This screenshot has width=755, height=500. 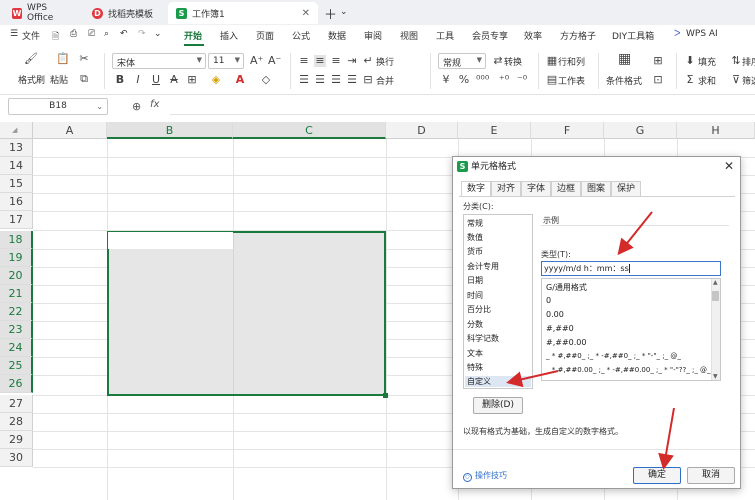 I want to click on column-header-b: B, so click(x=170, y=130).